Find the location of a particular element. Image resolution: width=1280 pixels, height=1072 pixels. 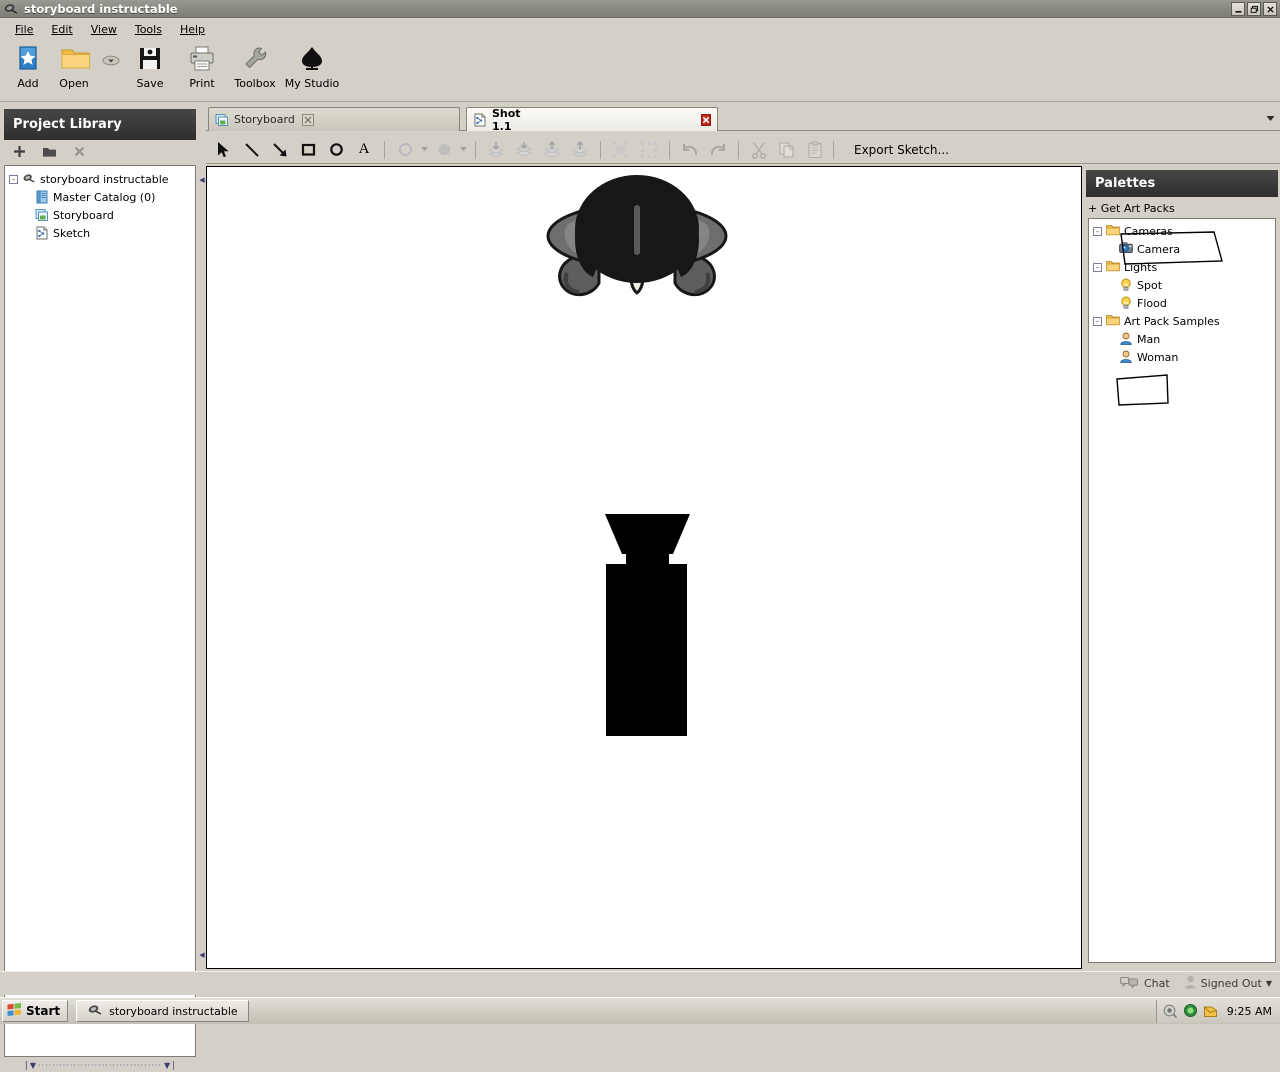

open-recent-dropdown is located at coordinates (111, 60).